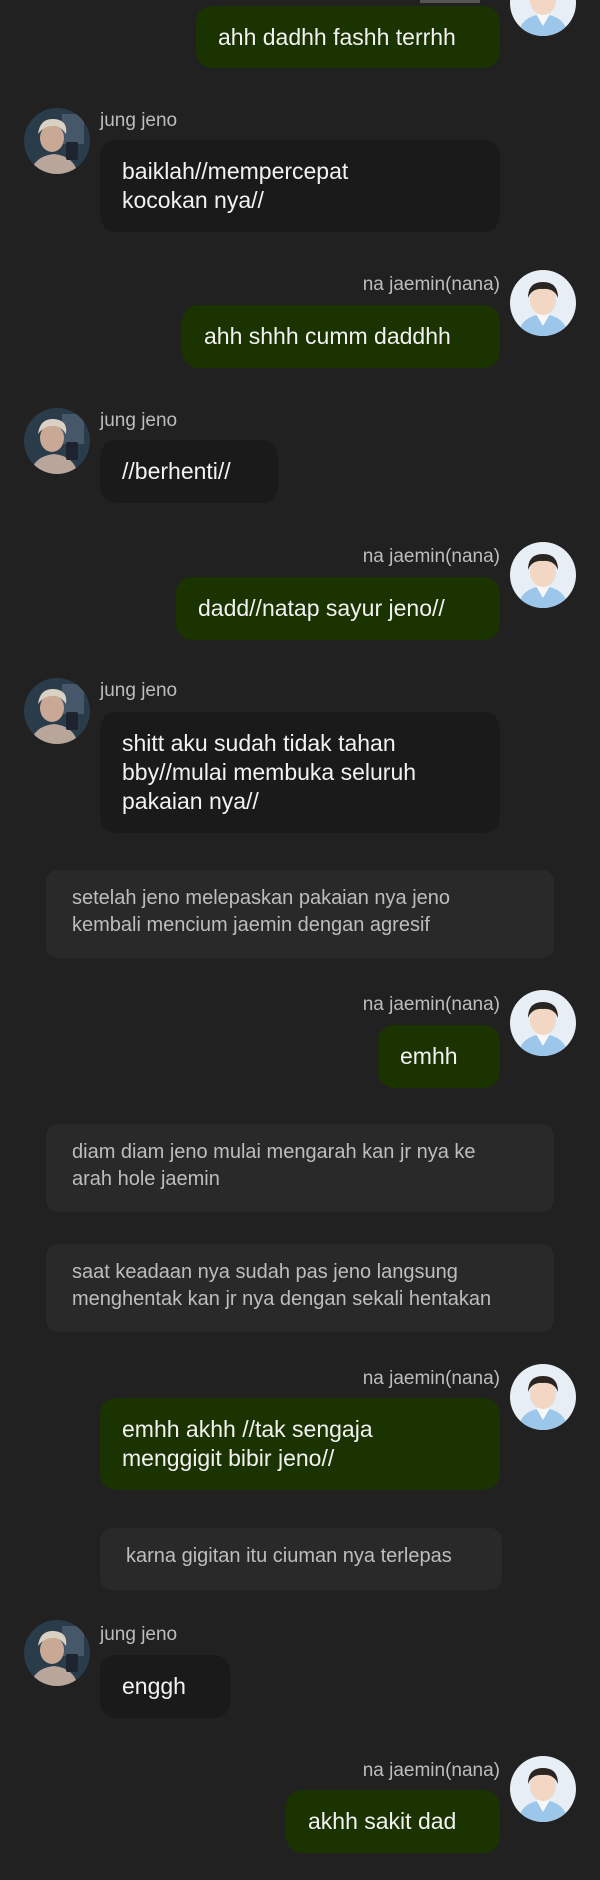 Image resolution: width=600 pixels, height=1880 pixels. Describe the element at coordinates (301, 1559) in the screenshot. I see `narration-box: karna gigitan itu ciuman nya terlepas` at that location.